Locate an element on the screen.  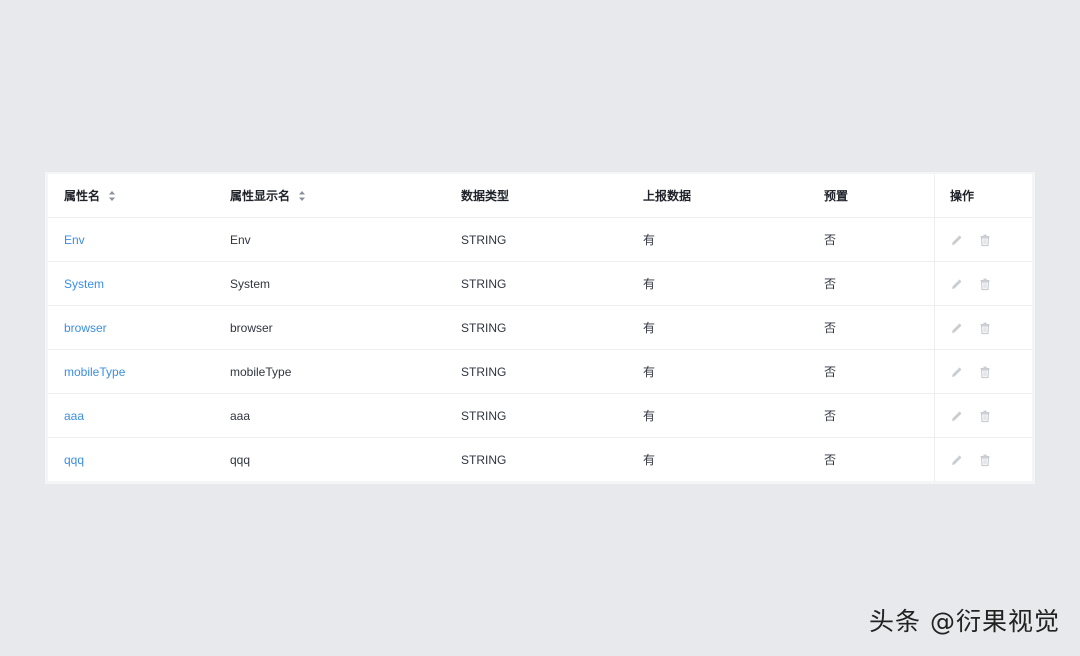
attribute-display-name: mobileType is located at coordinates (261, 372).